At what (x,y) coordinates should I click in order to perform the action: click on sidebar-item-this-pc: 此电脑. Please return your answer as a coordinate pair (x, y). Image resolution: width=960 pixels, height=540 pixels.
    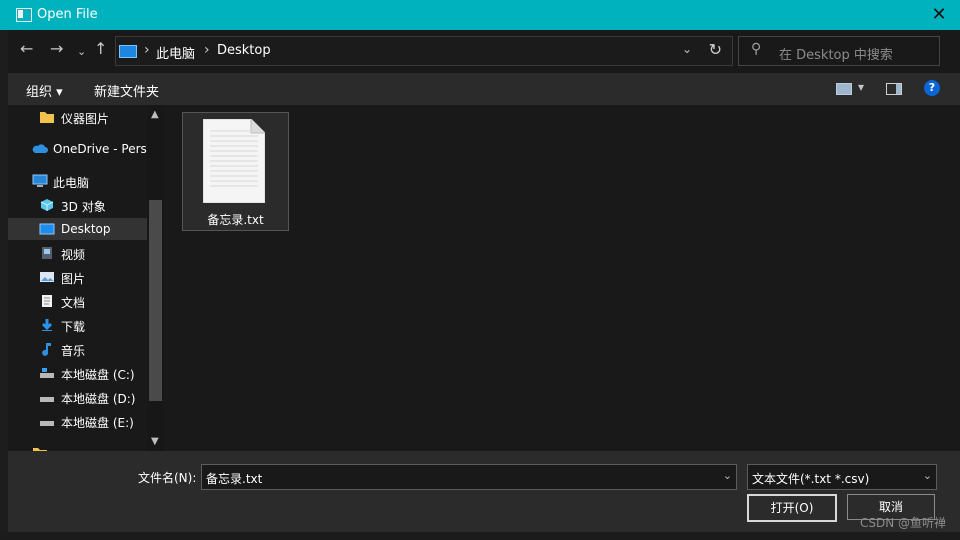
    Looking at the image, I should click on (78, 181).